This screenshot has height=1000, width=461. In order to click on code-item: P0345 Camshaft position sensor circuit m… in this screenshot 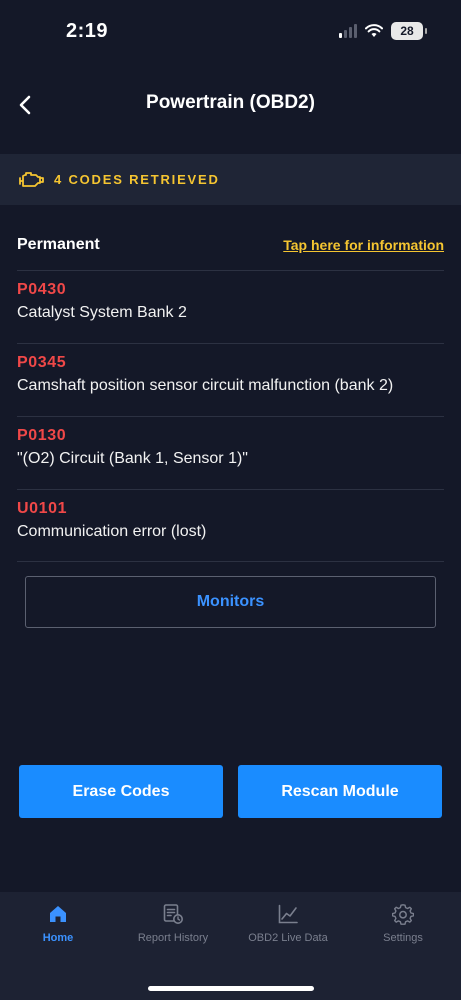, I will do `click(230, 379)`.